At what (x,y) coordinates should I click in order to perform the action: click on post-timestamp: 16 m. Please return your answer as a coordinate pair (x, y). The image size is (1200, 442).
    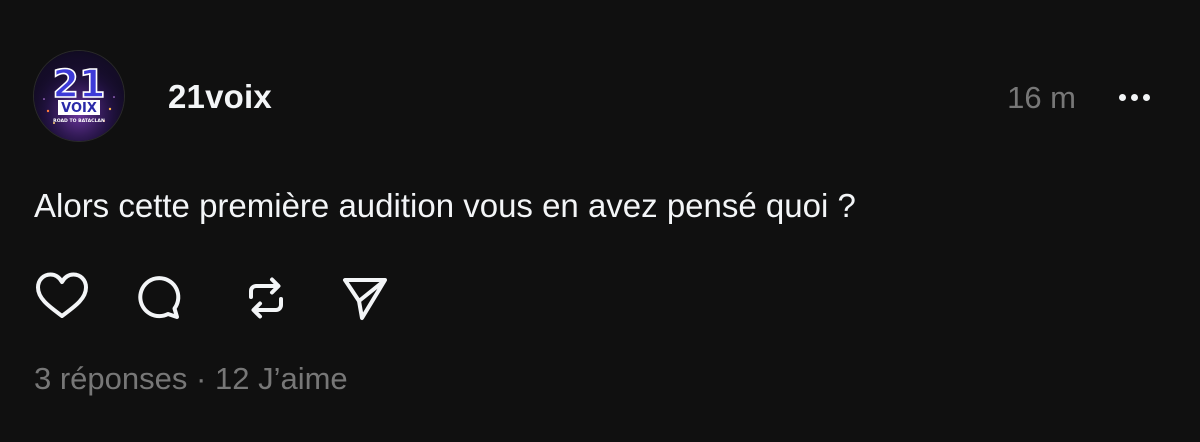
    Looking at the image, I should click on (1041, 97).